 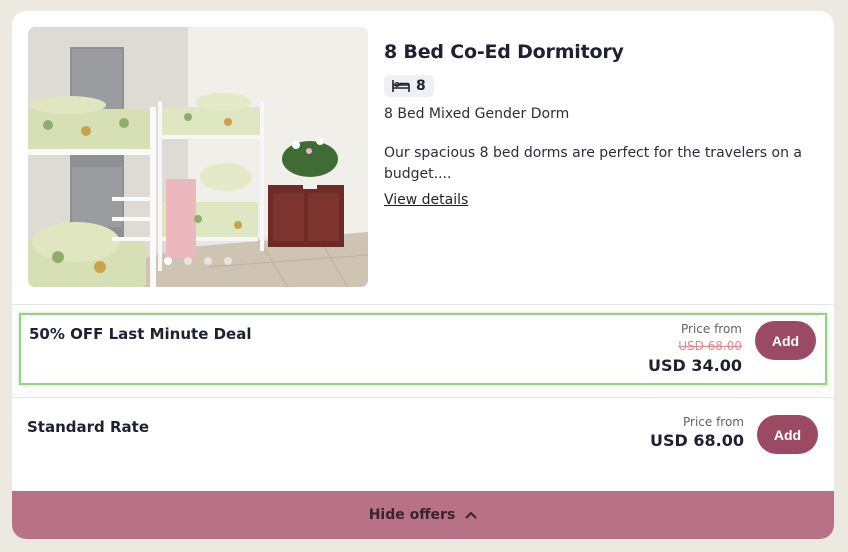 I want to click on room-title: 8 Bed Co-Ed Dormitory, so click(x=504, y=52).